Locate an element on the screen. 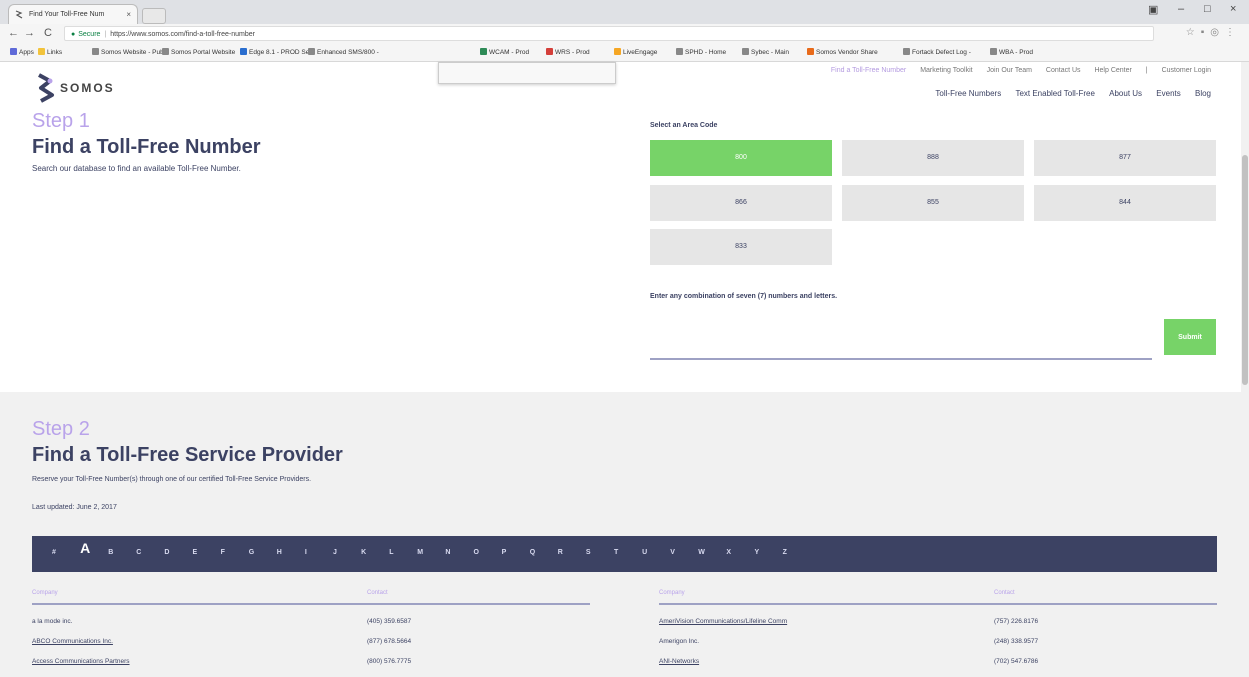 The image size is (1249, 677). bookmark-item: Fortack Defect Log - is located at coordinates (937, 52).